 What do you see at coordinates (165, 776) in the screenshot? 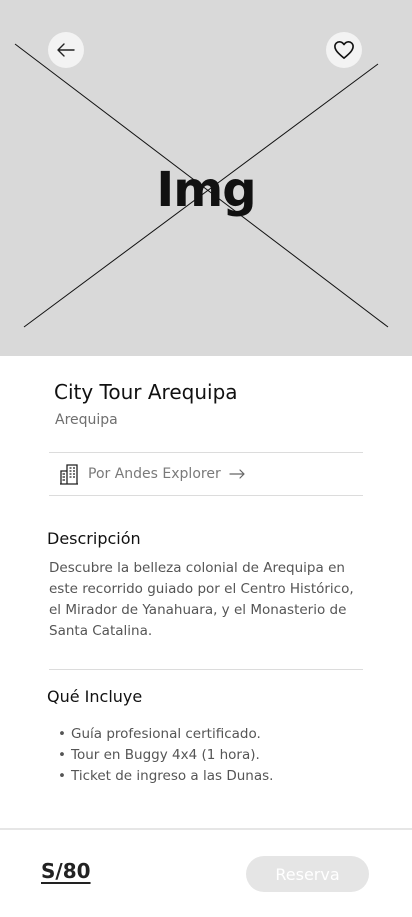
I see `includes-item: Ticket de ingreso a las Dunas.` at bounding box center [165, 776].